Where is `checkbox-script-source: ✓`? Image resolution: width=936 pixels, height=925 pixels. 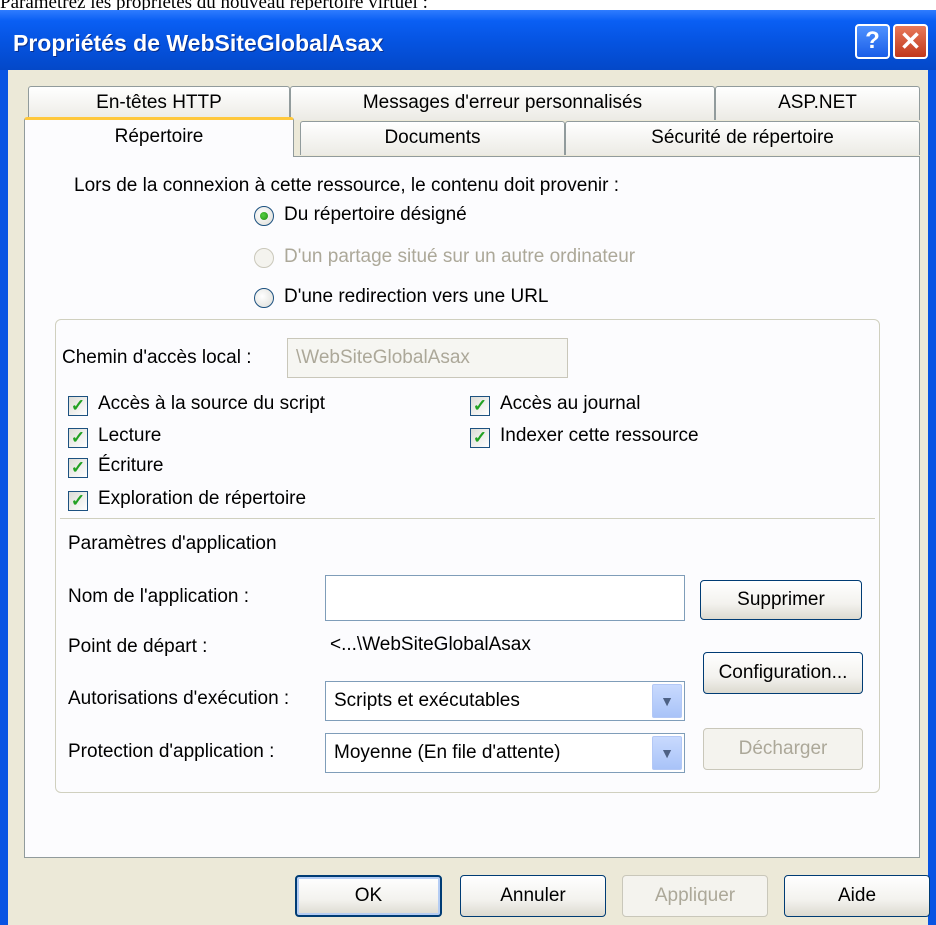
checkbox-script-source: ✓ is located at coordinates (78, 406).